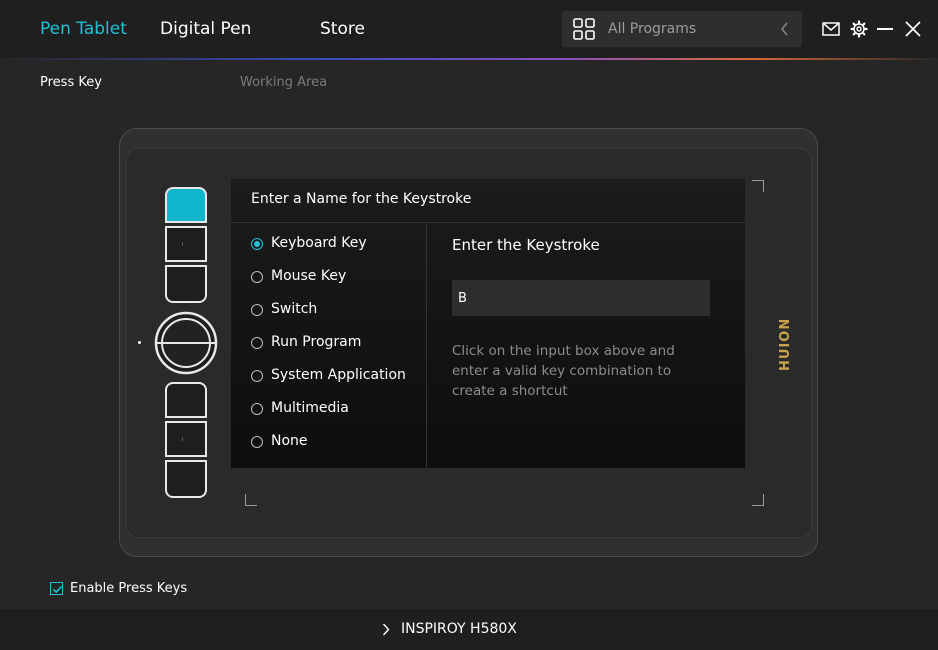 This screenshot has height=650, width=938. What do you see at coordinates (526, 245) in the screenshot?
I see `keystroke-heading: Enter the Keystroke` at bounding box center [526, 245].